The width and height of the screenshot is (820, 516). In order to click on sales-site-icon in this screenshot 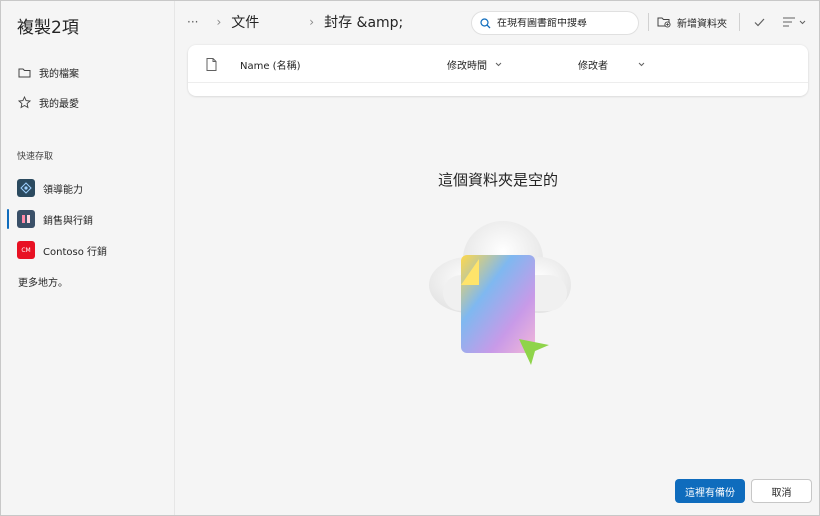, I will do `click(26, 219)`.